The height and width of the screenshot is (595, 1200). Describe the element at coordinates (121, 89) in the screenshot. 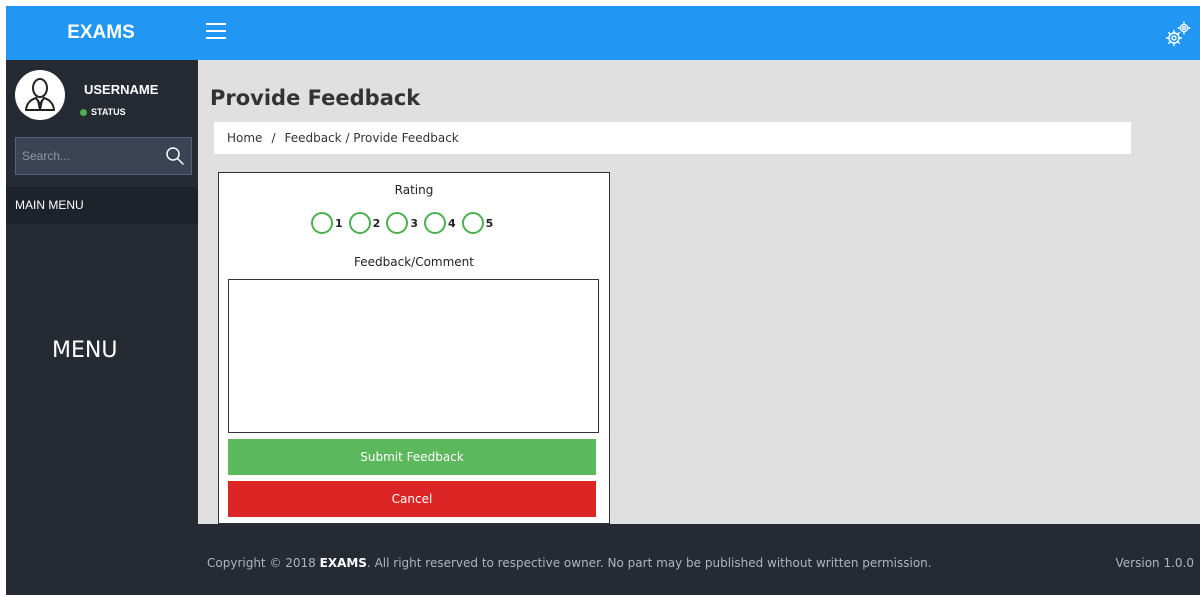

I see `username-label: USERNAME` at that location.